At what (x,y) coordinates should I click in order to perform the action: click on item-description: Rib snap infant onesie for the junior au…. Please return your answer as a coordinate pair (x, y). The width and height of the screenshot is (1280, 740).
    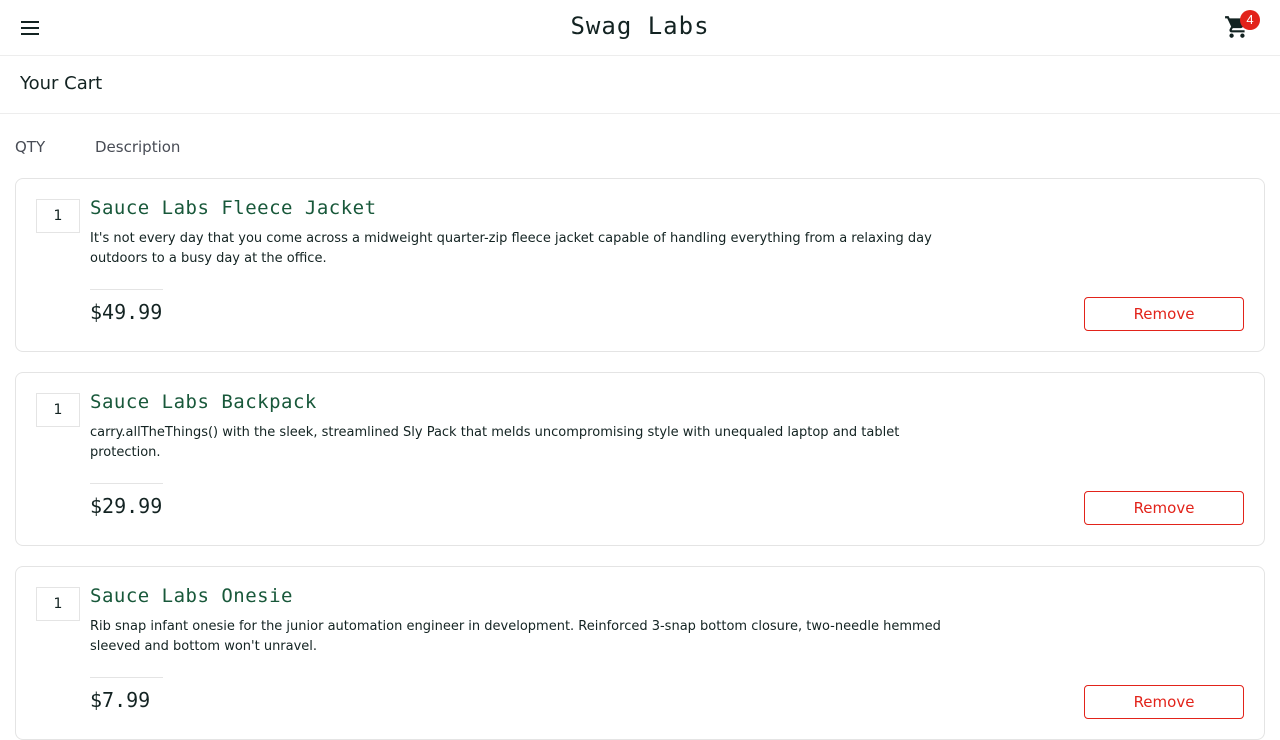
    Looking at the image, I should click on (515, 636).